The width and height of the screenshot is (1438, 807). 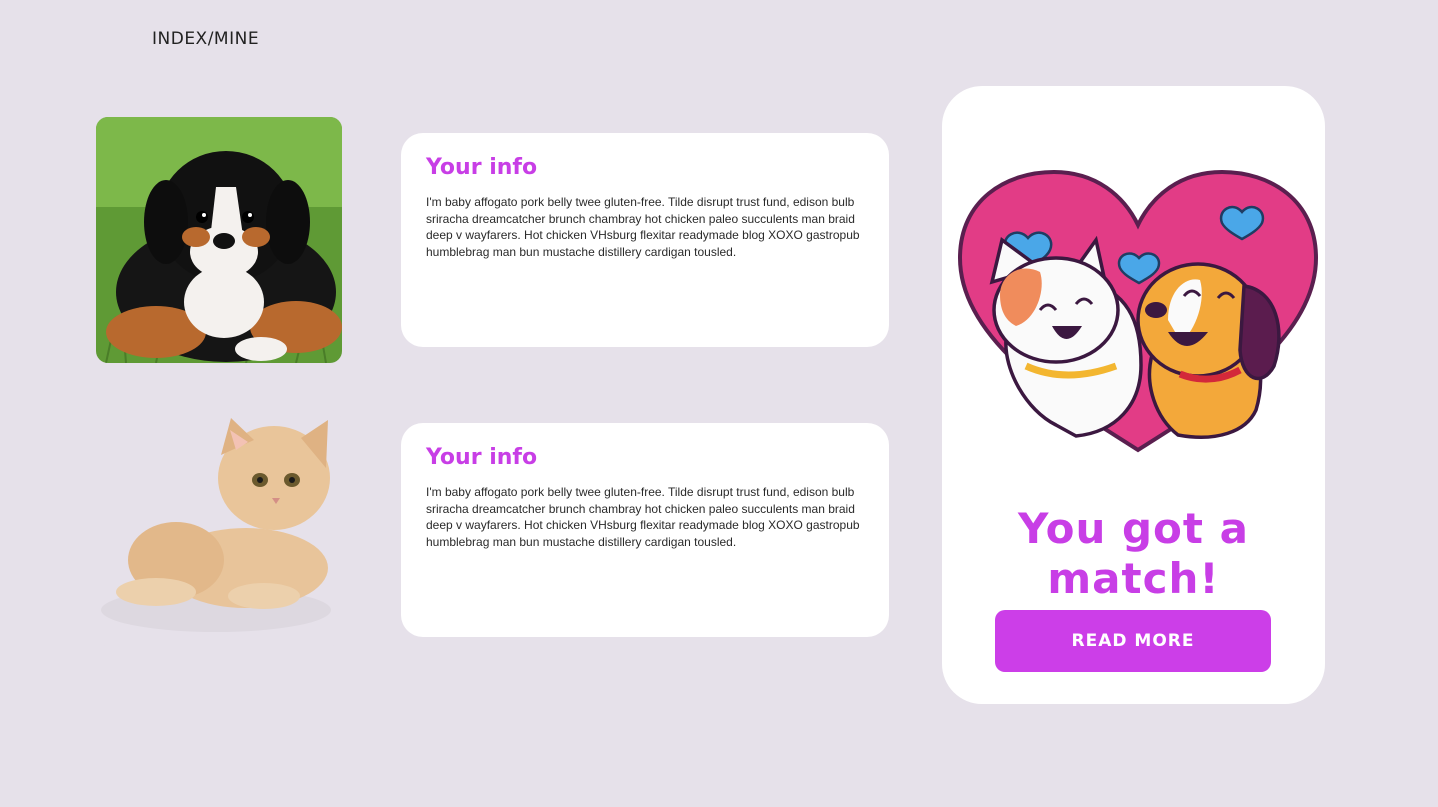 What do you see at coordinates (205, 39) in the screenshot?
I see `breadcrumb: INDEX/MINE` at bounding box center [205, 39].